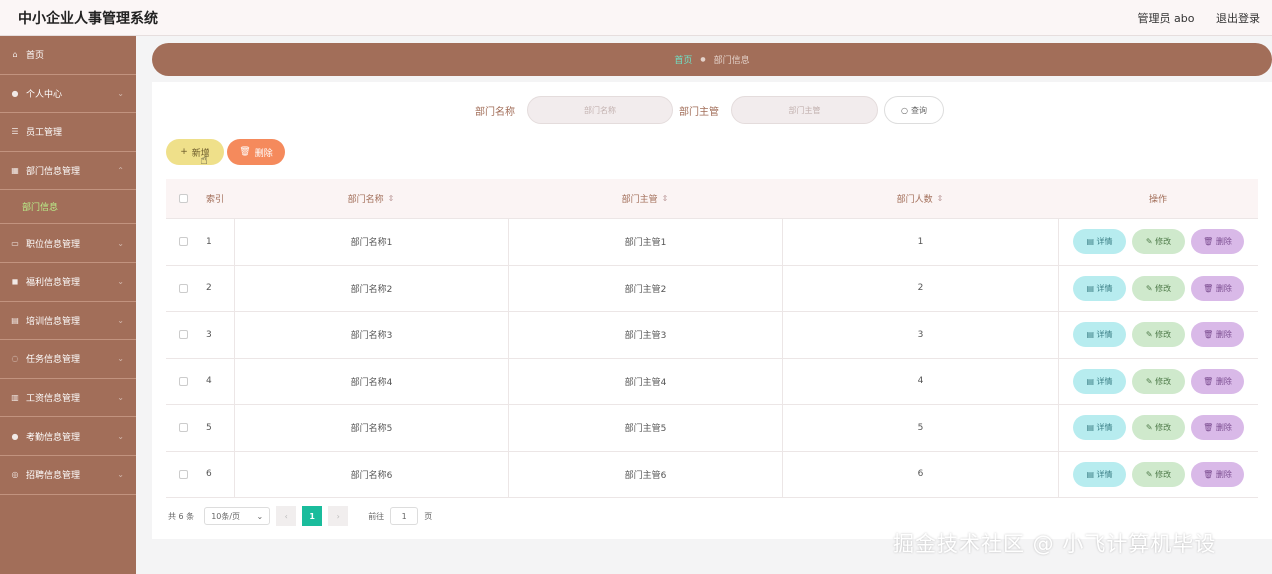  Describe the element at coordinates (920, 381) in the screenshot. I see `cell-dept-count: 4` at that location.